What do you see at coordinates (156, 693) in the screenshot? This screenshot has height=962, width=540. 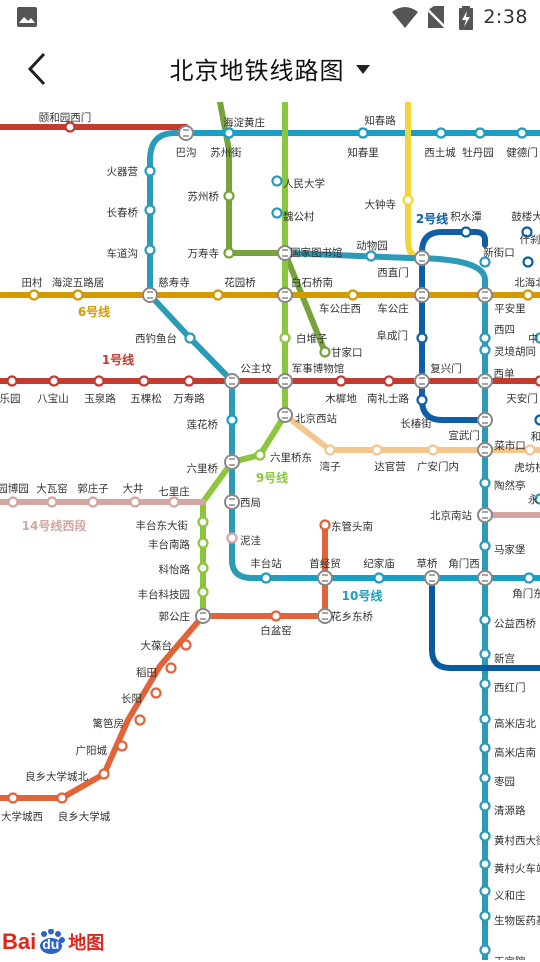 I see `station-changyang` at bounding box center [156, 693].